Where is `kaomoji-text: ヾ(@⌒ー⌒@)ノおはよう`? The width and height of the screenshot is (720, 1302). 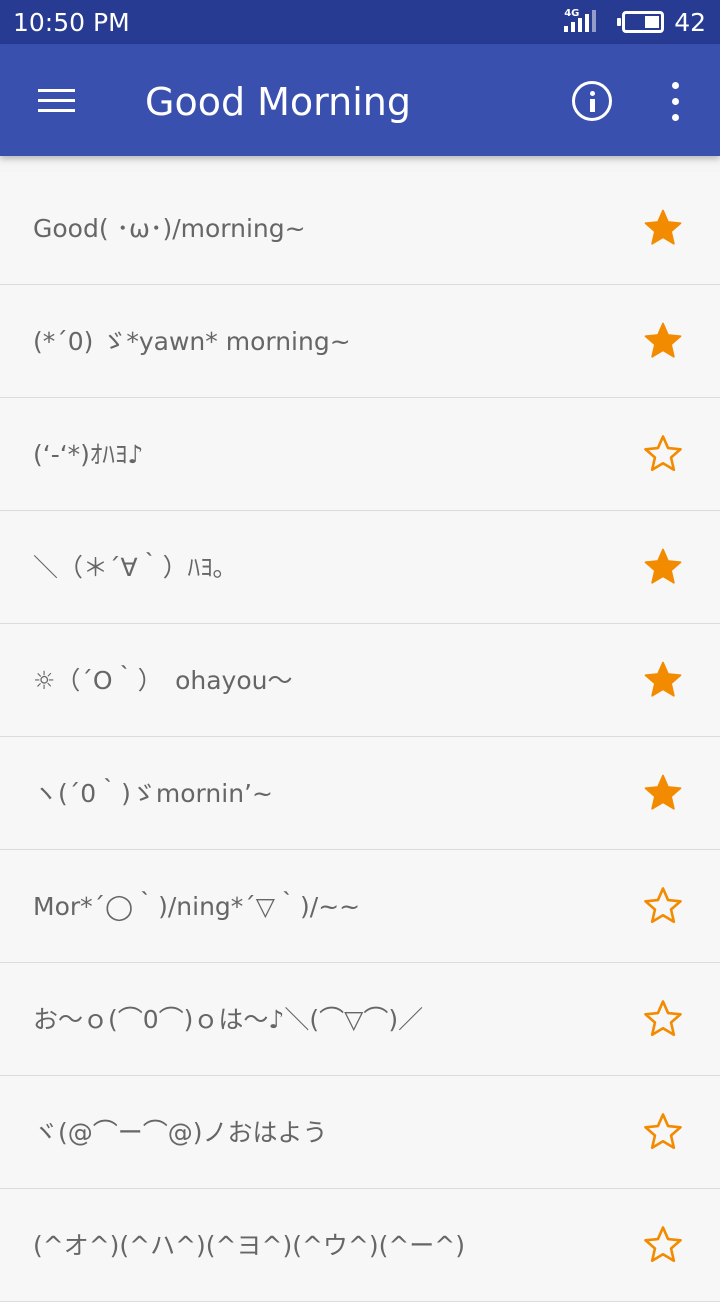
kaomoji-text: ヾ(@⌒ー⌒@)ノおはよう is located at coordinates (180, 1132).